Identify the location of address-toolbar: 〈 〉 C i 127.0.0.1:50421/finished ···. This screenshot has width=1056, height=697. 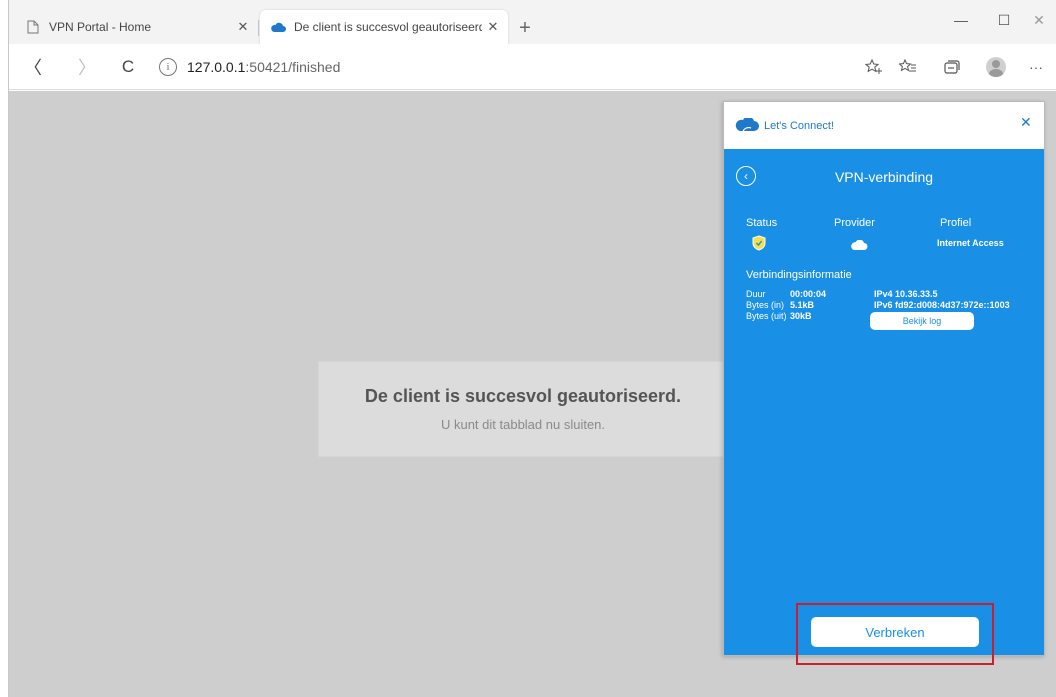
(532, 67).